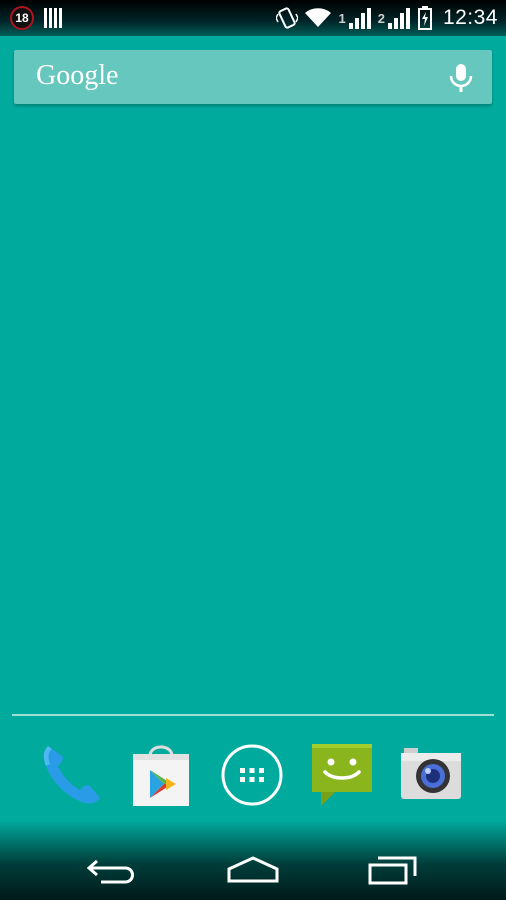 This screenshot has height=900, width=506. I want to click on back-icon, so click(110, 871).